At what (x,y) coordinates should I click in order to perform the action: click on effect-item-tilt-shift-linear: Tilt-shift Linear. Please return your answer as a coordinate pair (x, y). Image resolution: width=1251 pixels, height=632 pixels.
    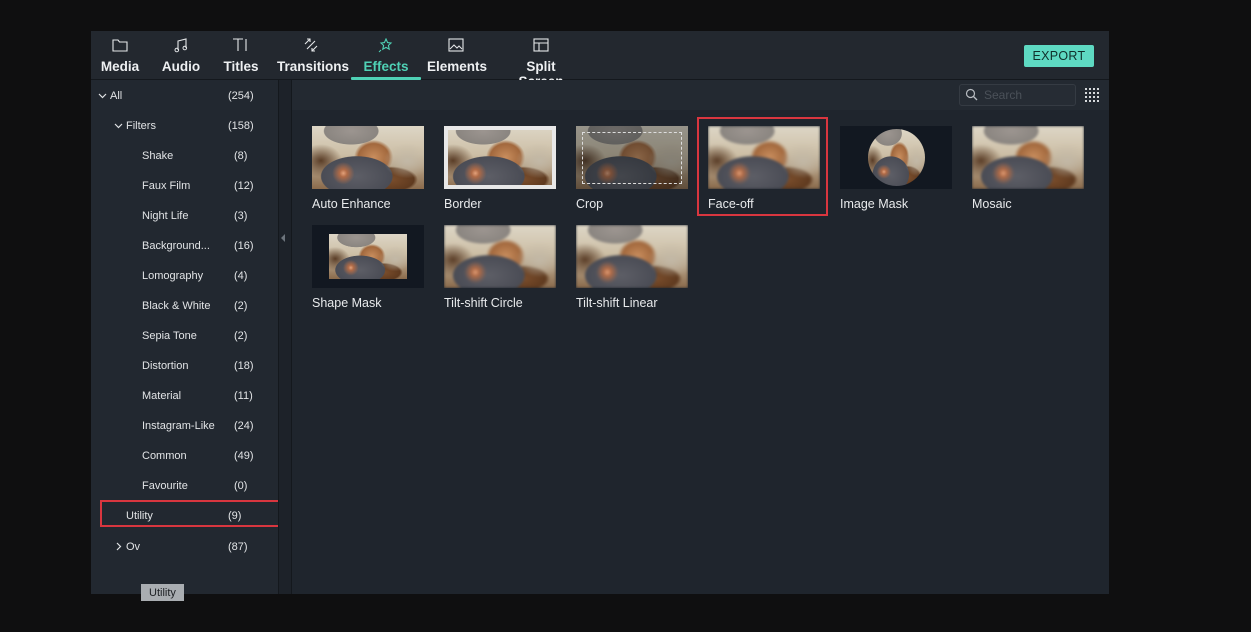
    Looking at the image, I should click on (626, 272).